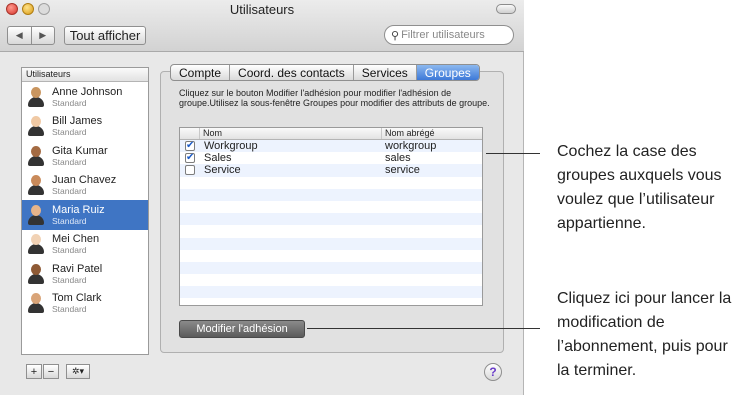 The image size is (743, 395). Describe the element at coordinates (105, 35) in the screenshot. I see `show-all-button: Tout afficher` at that location.